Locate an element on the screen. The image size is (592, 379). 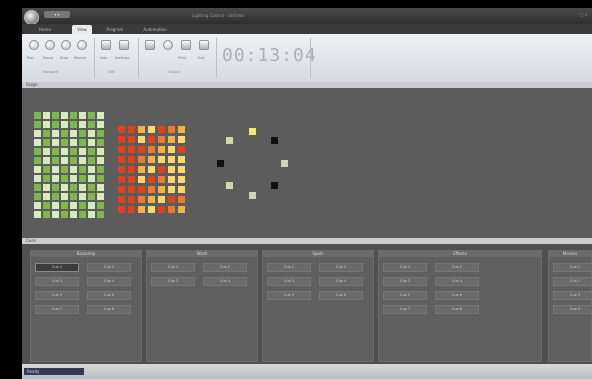
pause-button is located at coordinates (50, 47).